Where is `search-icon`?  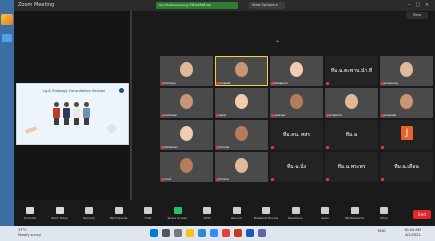
search-icon is located at coordinates (166, 233).